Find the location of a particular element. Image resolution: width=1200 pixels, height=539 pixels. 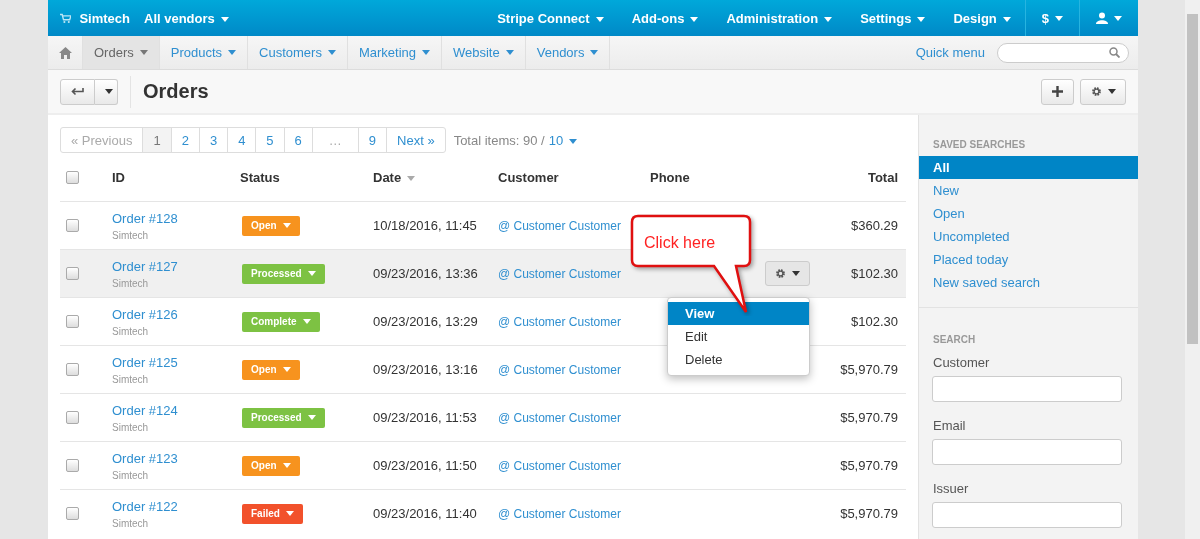

pagination-link: 6 is located at coordinates (297, 140).